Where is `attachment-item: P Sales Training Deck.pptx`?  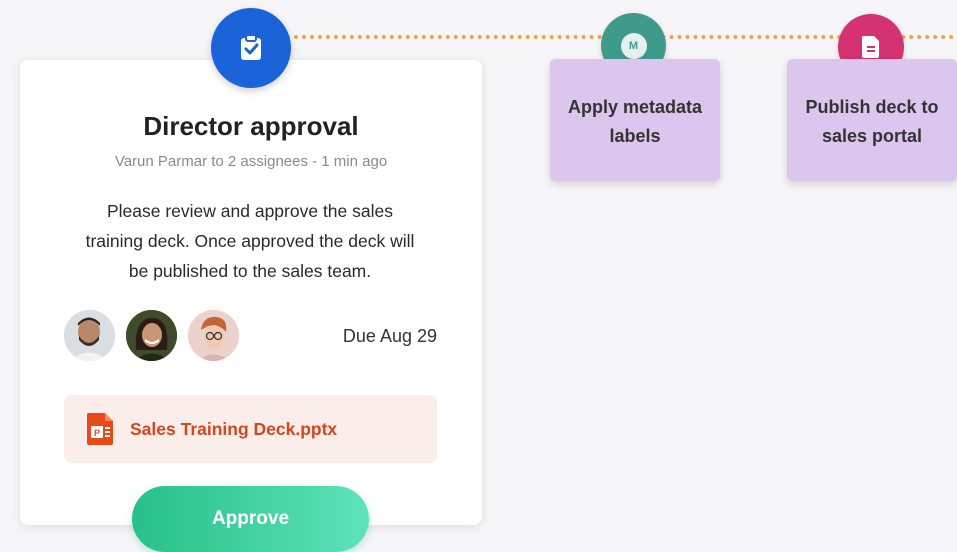 attachment-item: P Sales Training Deck.pptx is located at coordinates (250, 429).